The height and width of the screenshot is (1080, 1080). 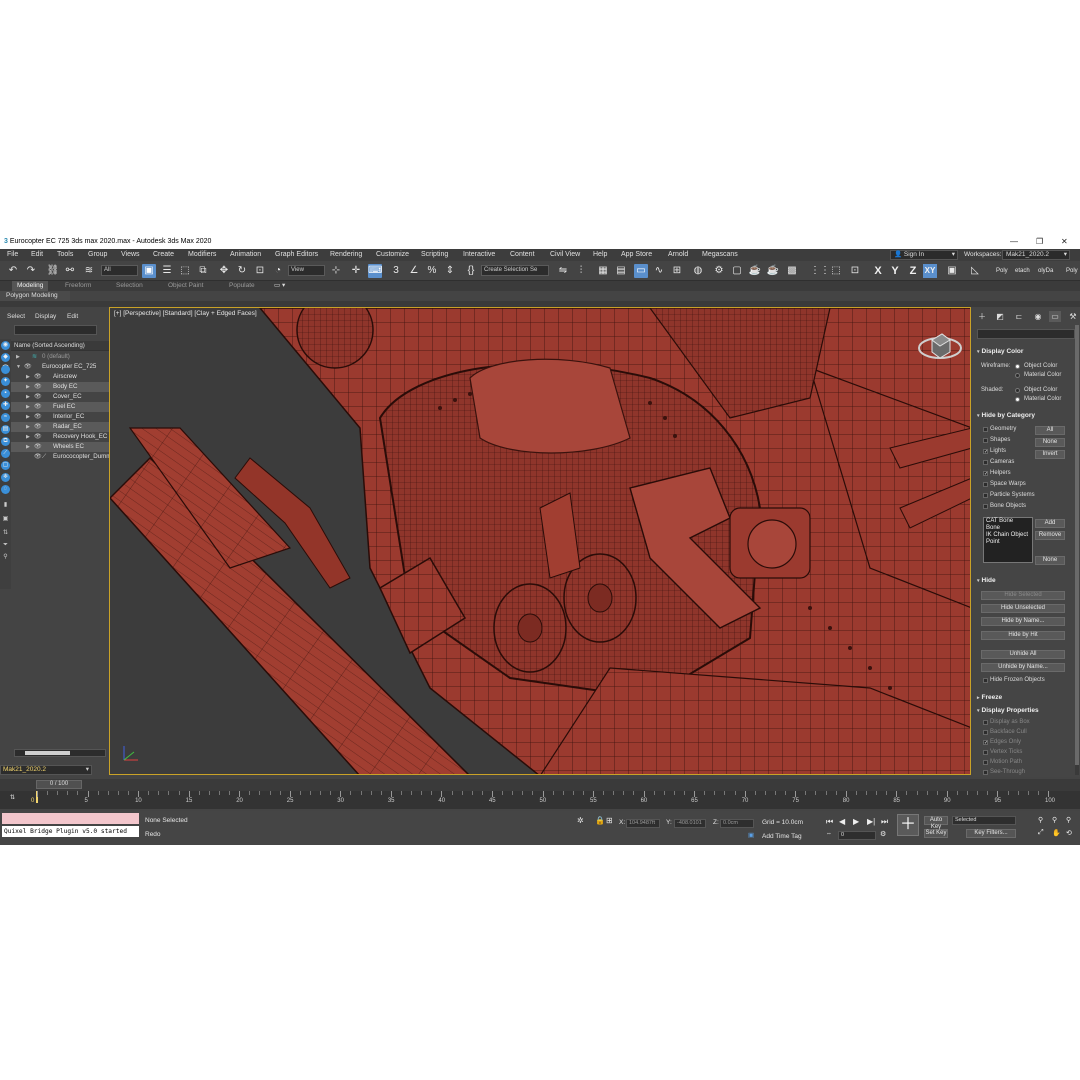 I want to click on reference-coord-dropdown: View, so click(x=306, y=270).